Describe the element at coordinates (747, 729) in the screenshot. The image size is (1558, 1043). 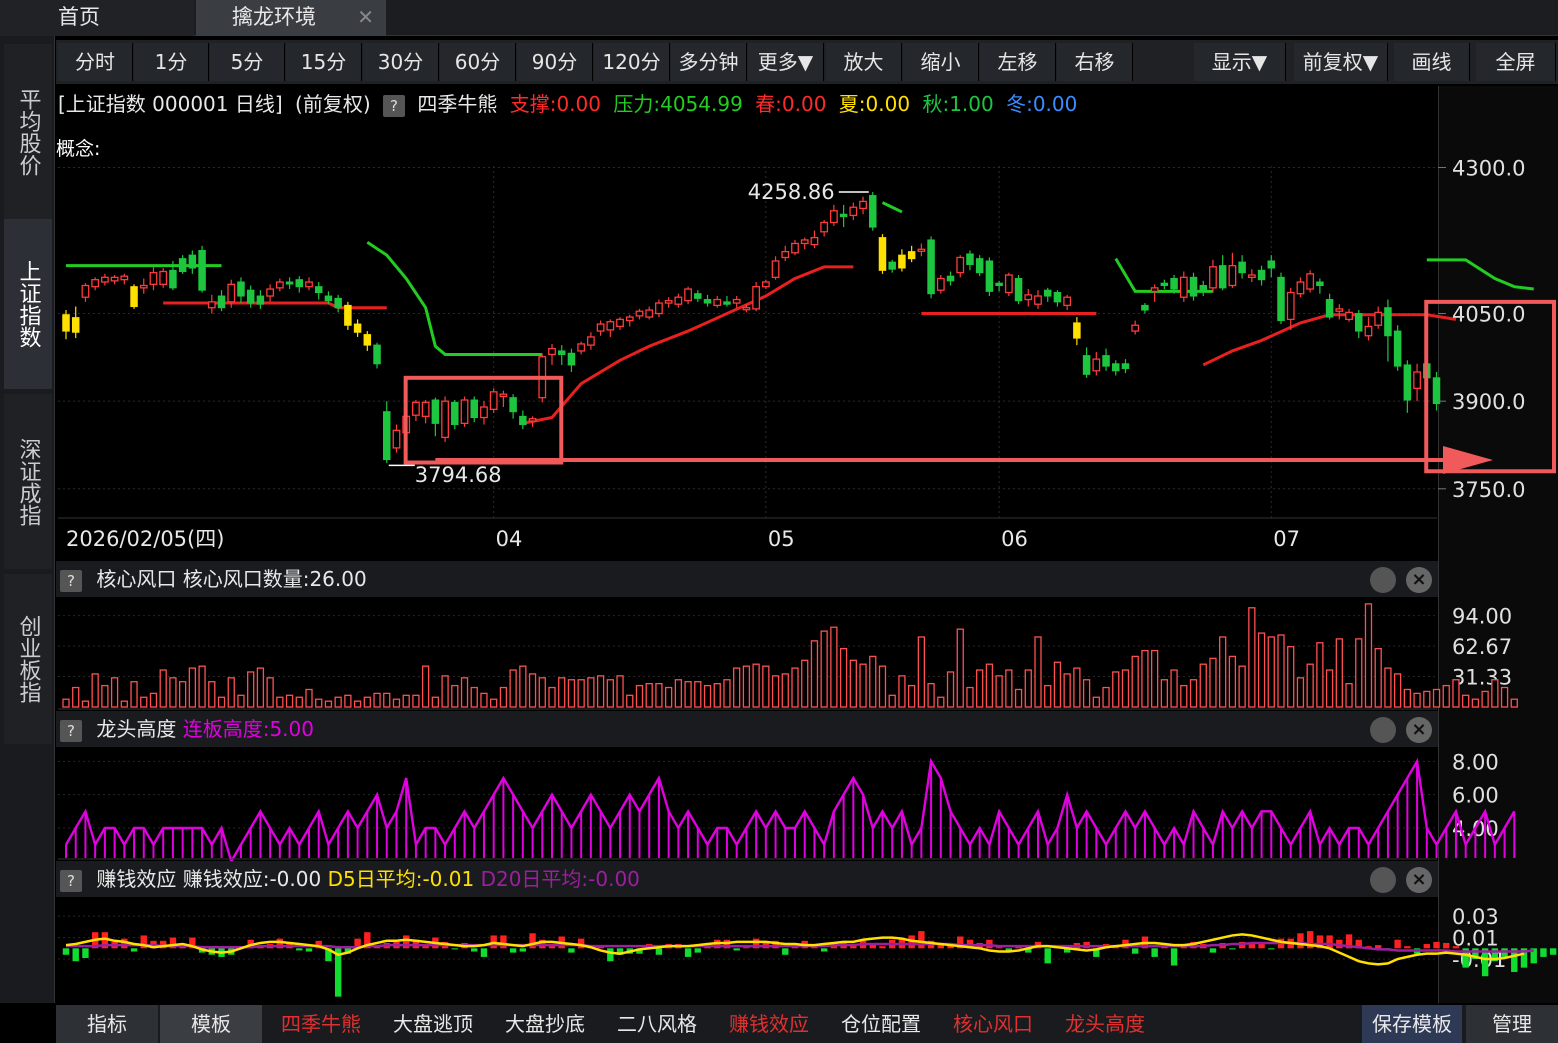
I see `leader-height-header: ? 龙头高度 连板高度:5.00 ×` at that location.